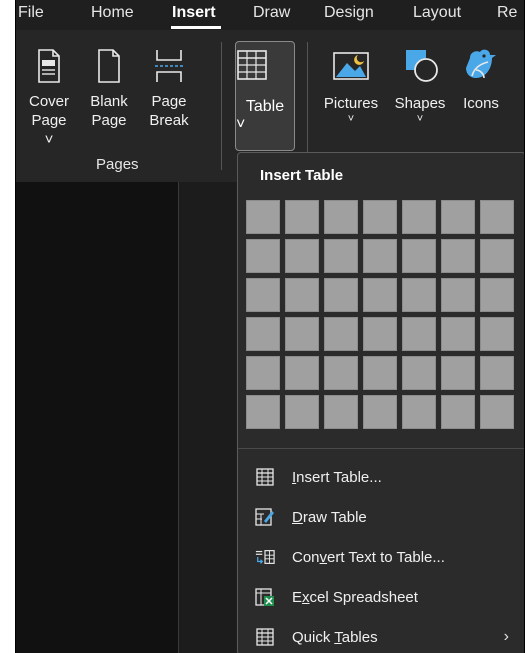 The image size is (531, 653). I want to click on draw-table-icon, so click(265, 517).